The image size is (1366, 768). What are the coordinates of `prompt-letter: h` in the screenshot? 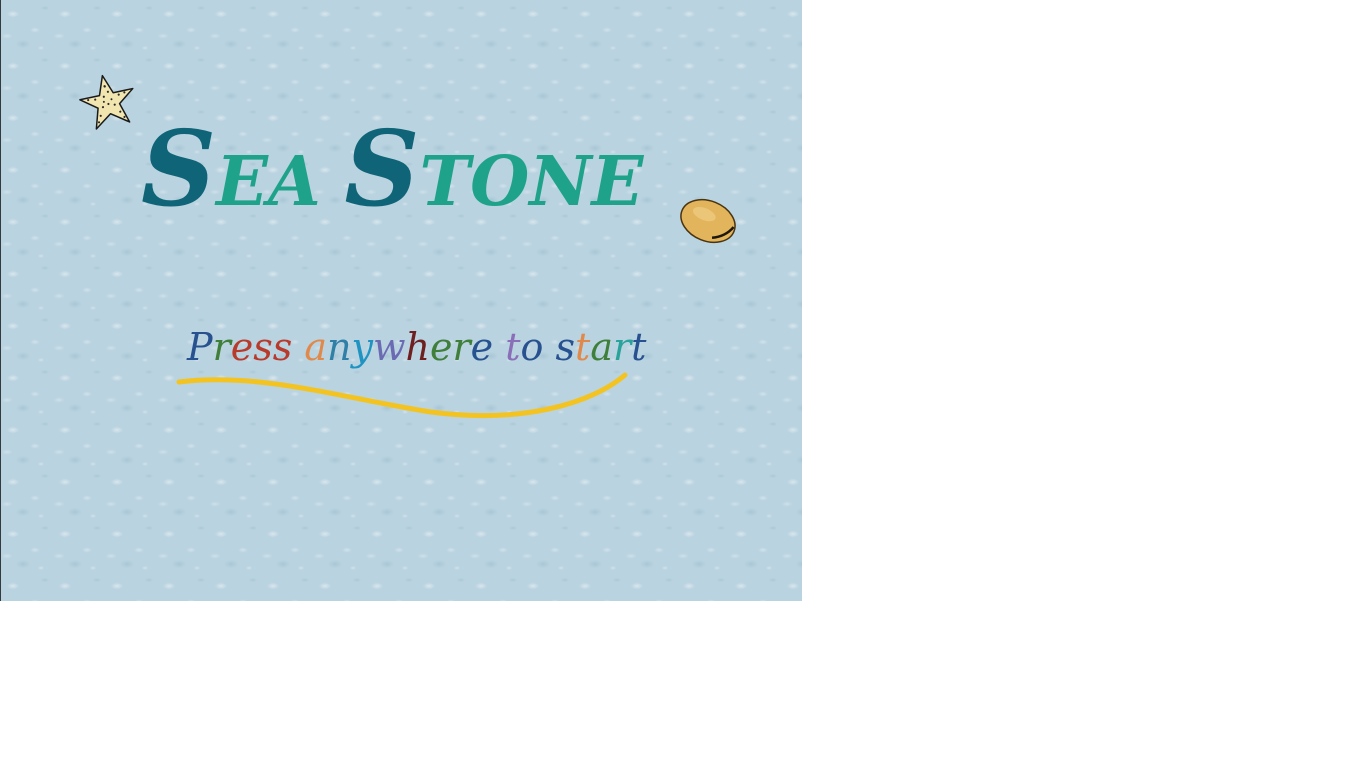 It's located at (418, 347).